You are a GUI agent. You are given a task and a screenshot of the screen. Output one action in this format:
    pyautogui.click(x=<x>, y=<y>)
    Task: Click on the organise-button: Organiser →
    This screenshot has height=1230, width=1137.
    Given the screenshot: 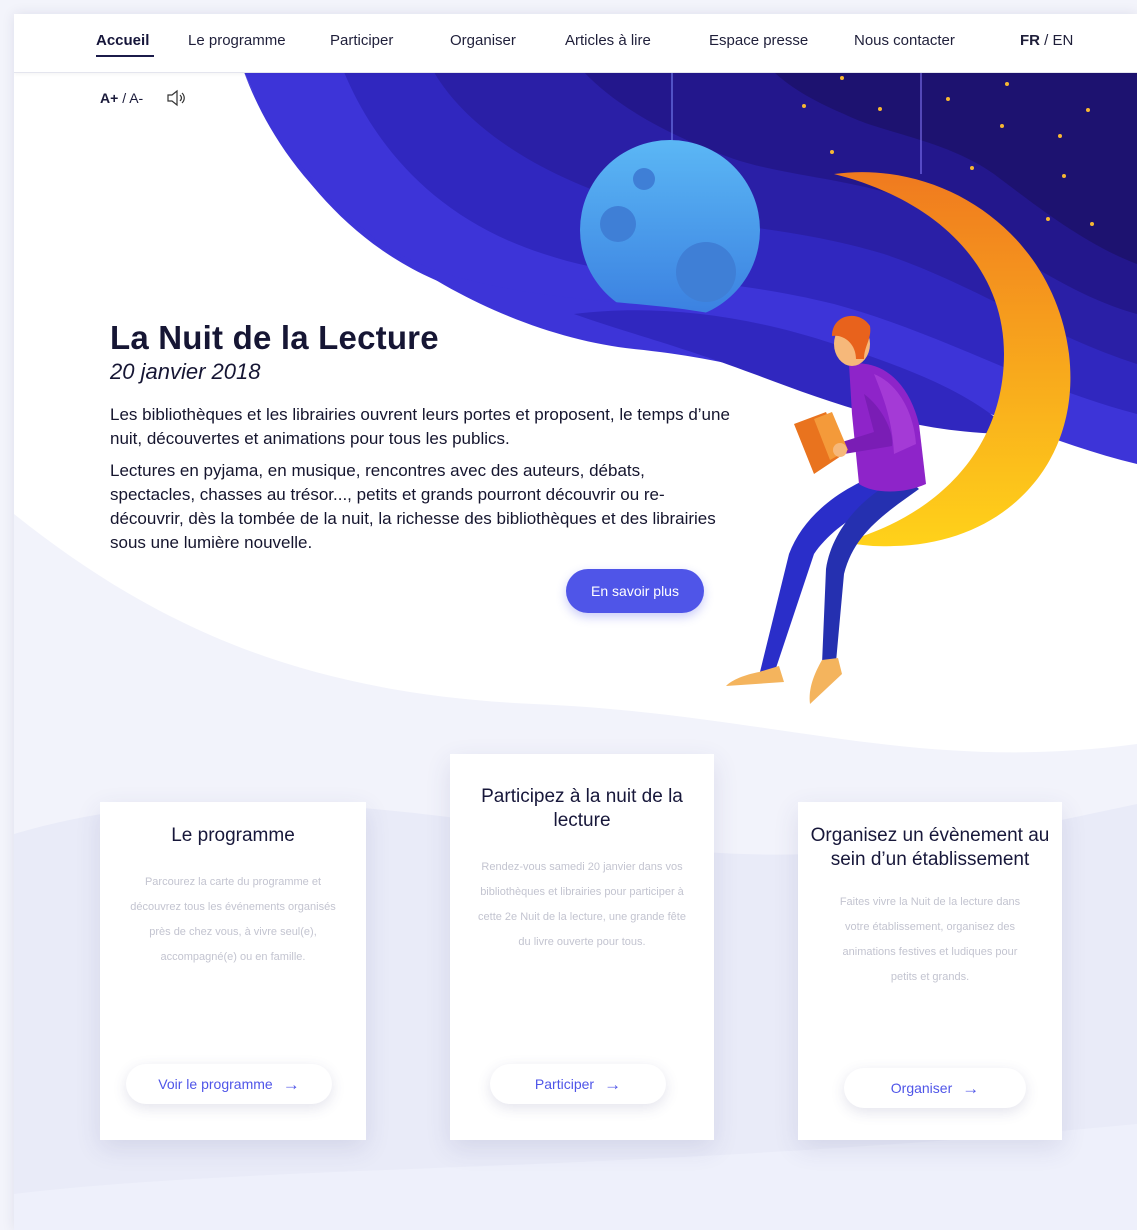 What is the action you would take?
    pyautogui.click(x=935, y=1088)
    